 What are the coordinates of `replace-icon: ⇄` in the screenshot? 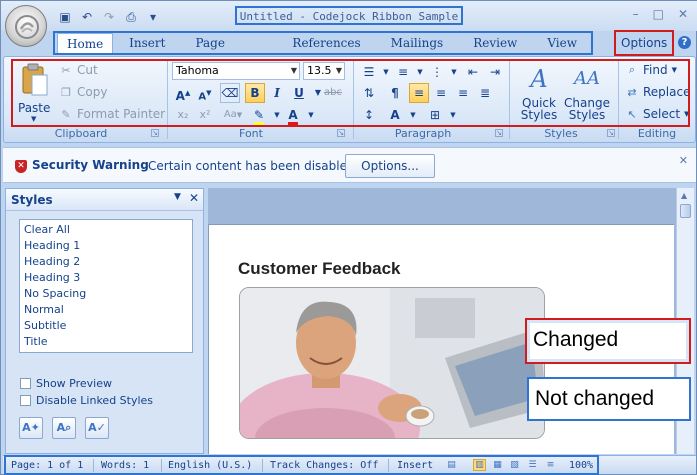 It's located at (632, 92).